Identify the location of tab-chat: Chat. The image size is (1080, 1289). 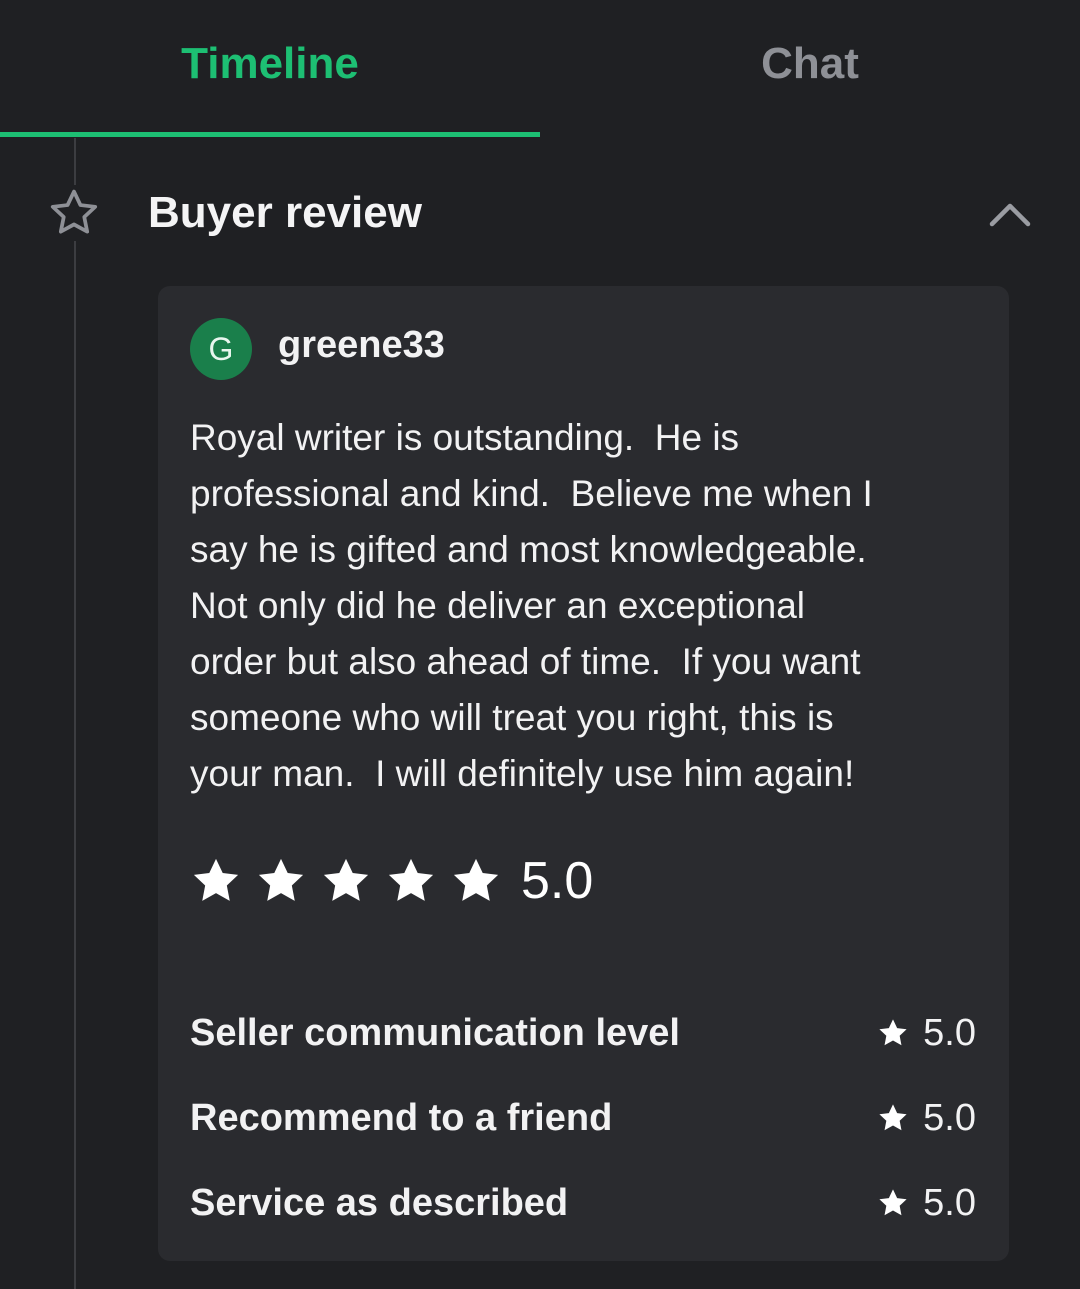
(810, 69).